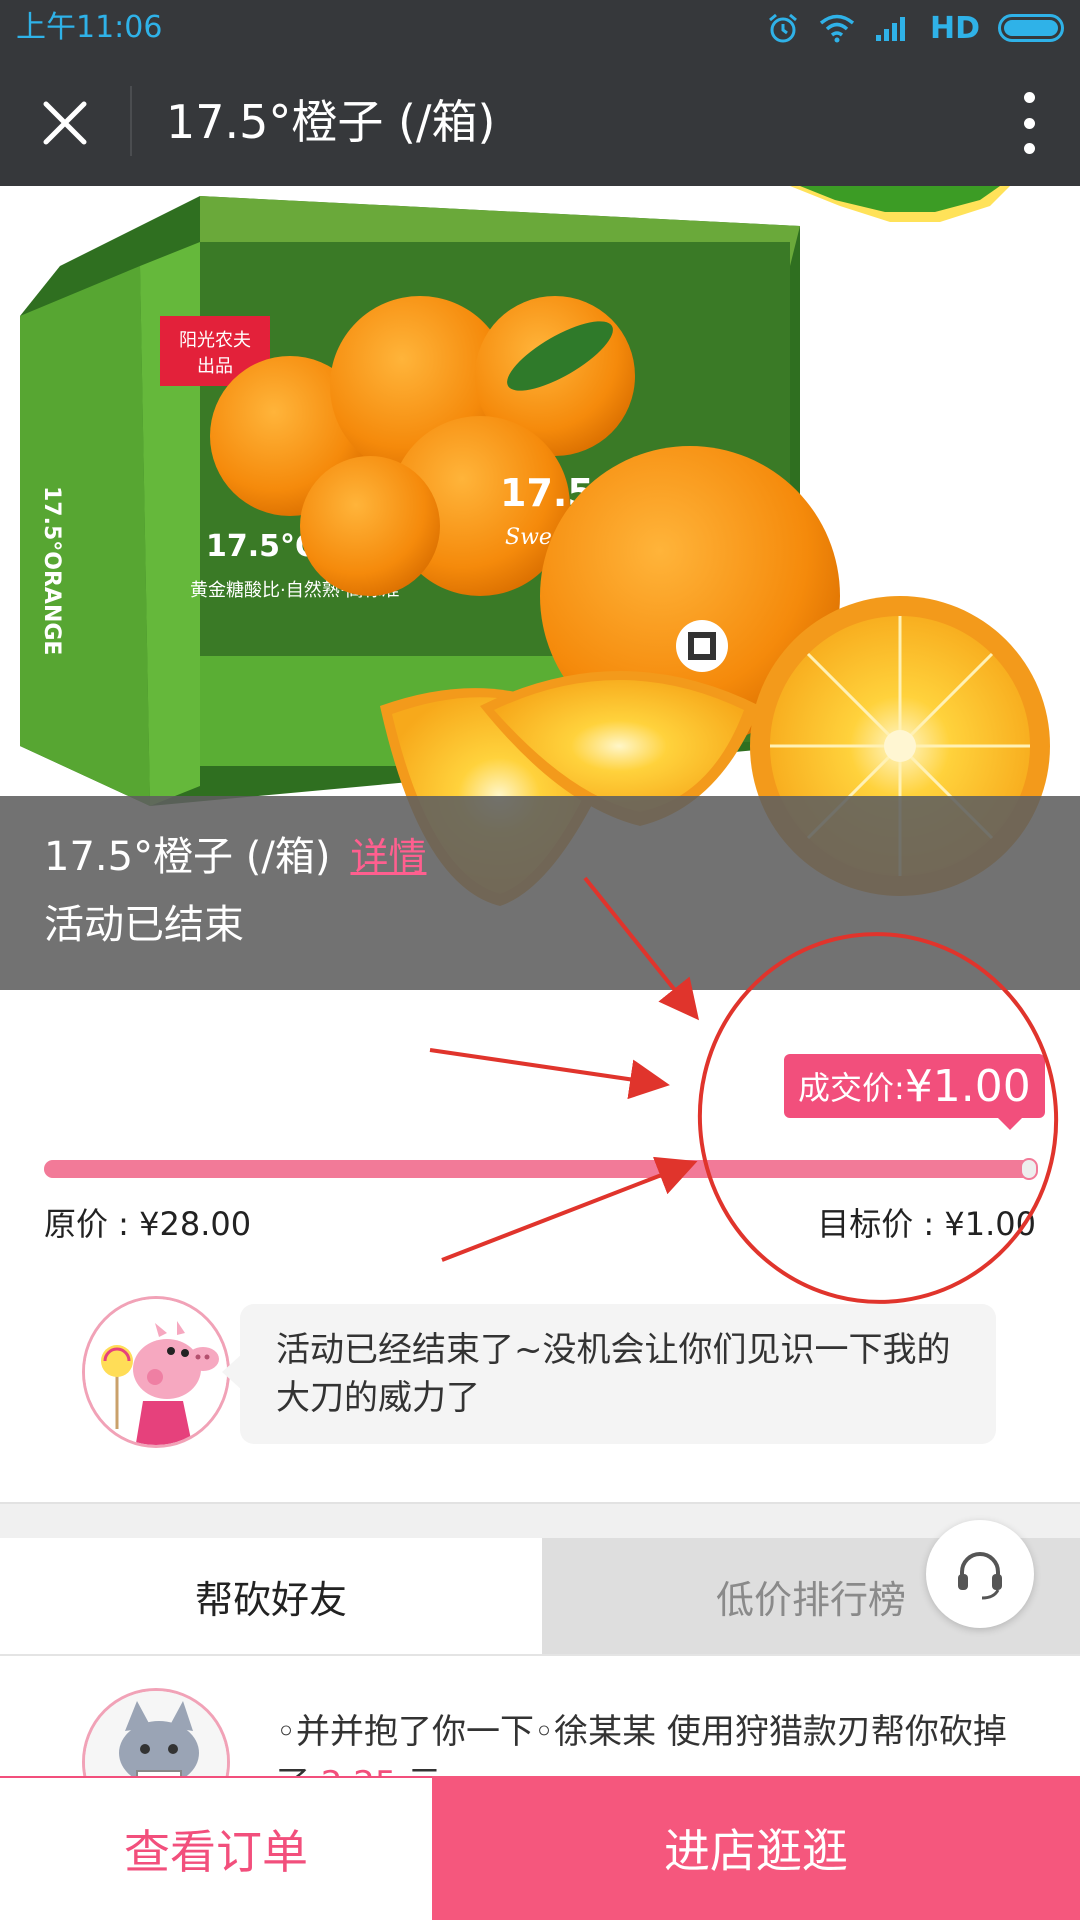 Image resolution: width=1080 pixels, height=1920 pixels. I want to click on deal-price-value: ¥1.00, so click(967, 1086).